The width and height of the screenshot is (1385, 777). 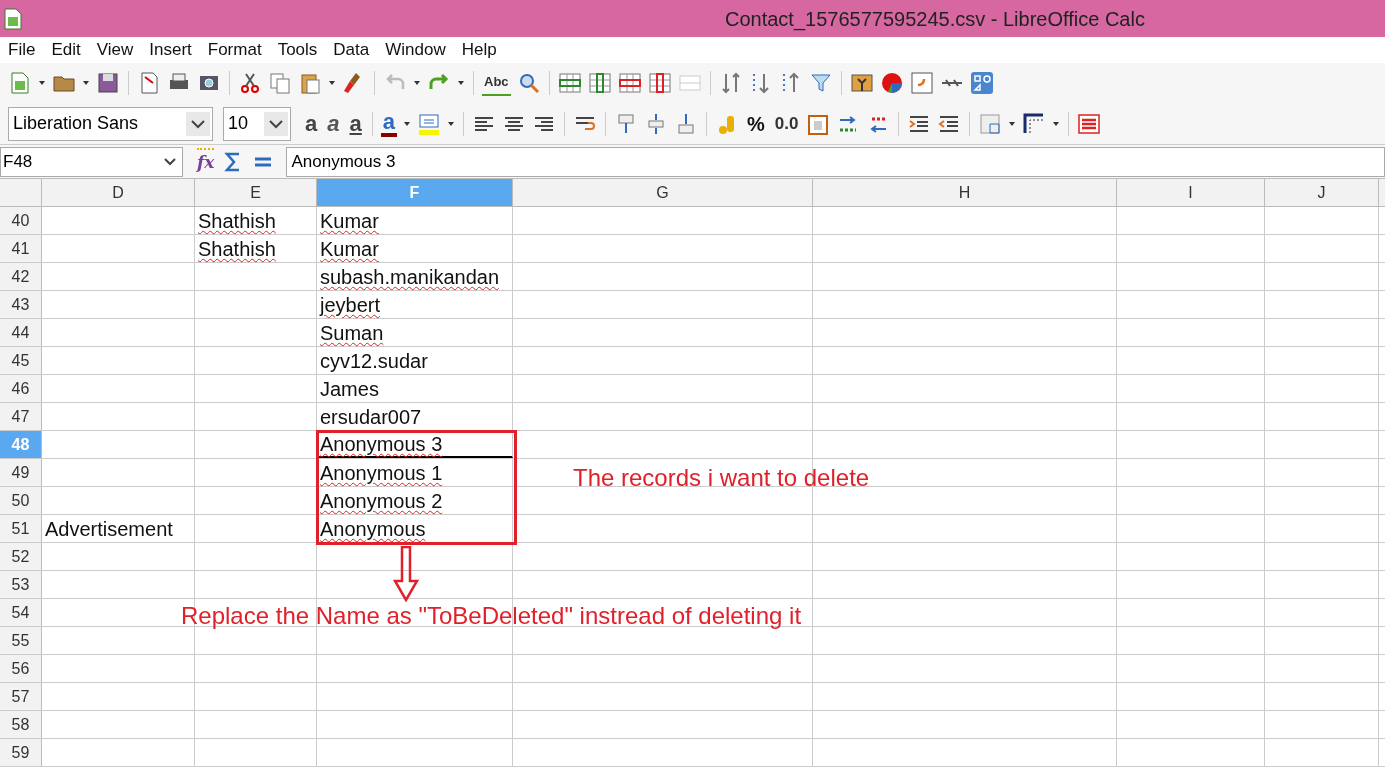 What do you see at coordinates (835, 161) in the screenshot?
I see `formula-input: Anonymous 3` at bounding box center [835, 161].